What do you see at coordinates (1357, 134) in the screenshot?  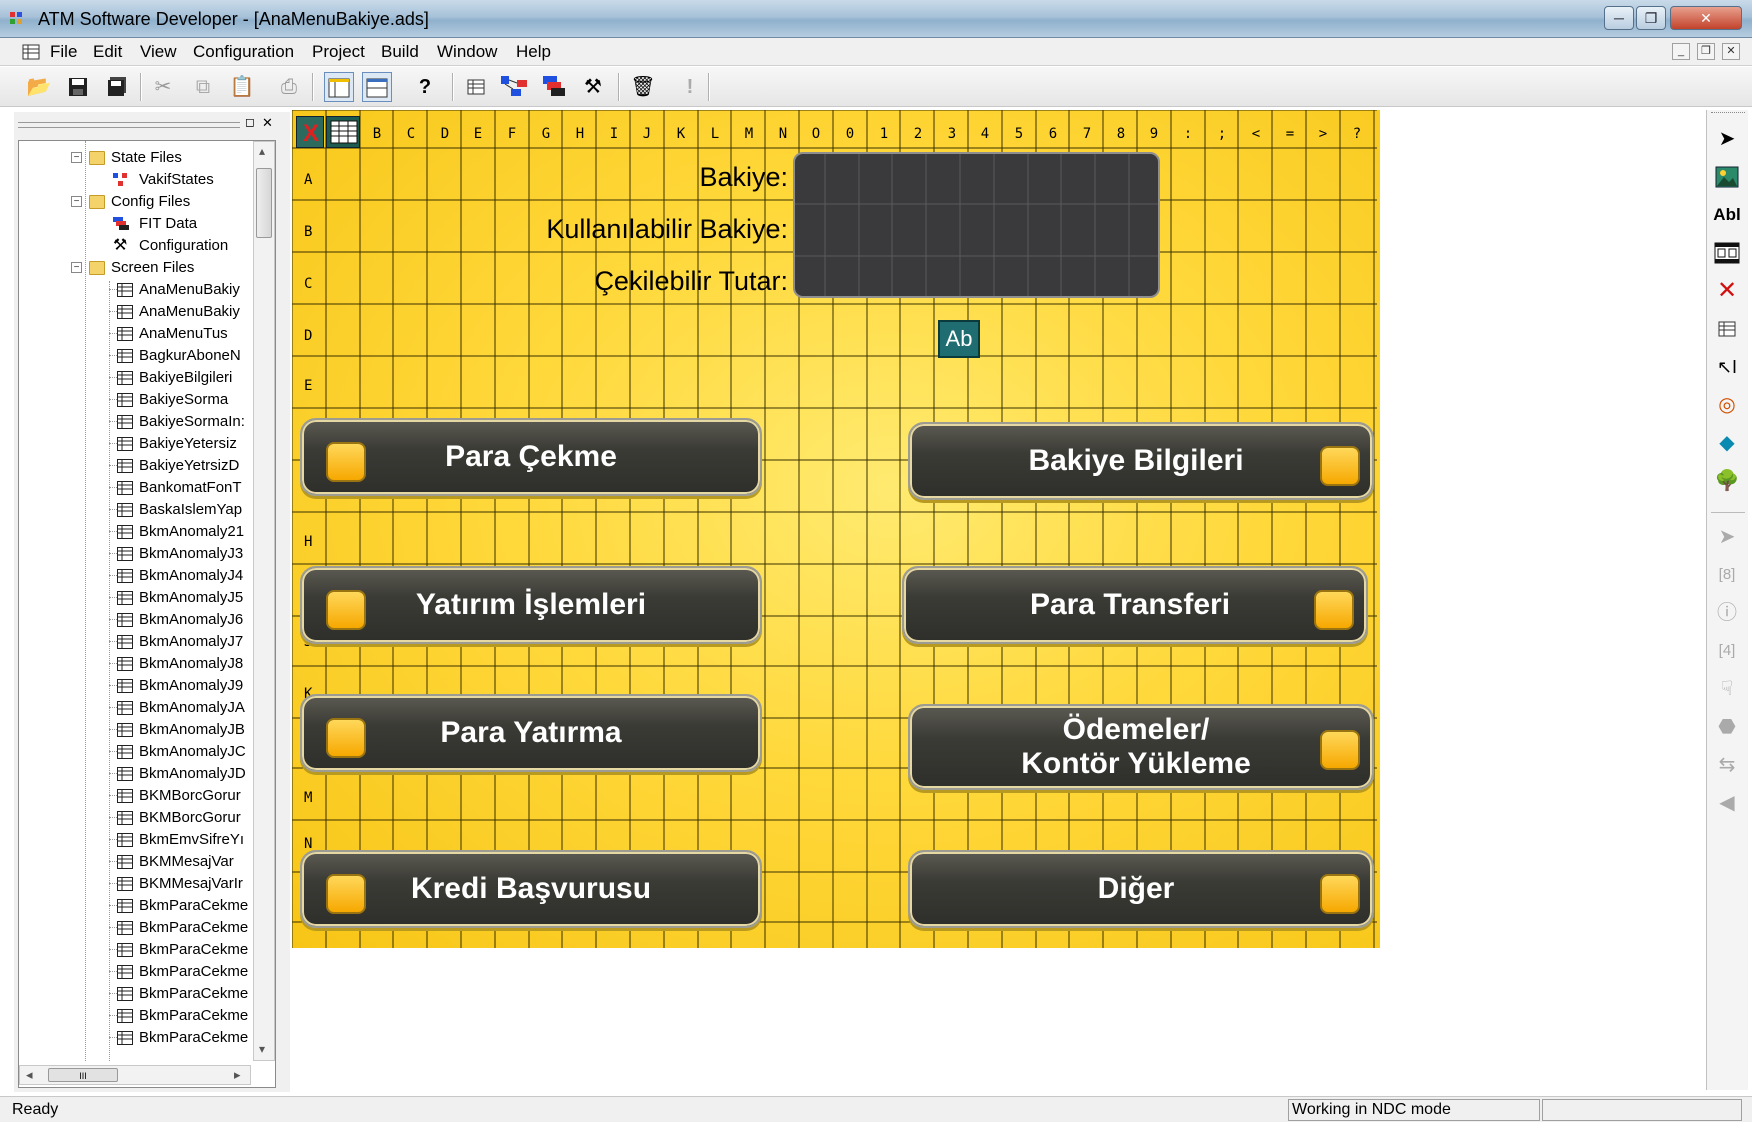 I see `grid-column-header: ?` at bounding box center [1357, 134].